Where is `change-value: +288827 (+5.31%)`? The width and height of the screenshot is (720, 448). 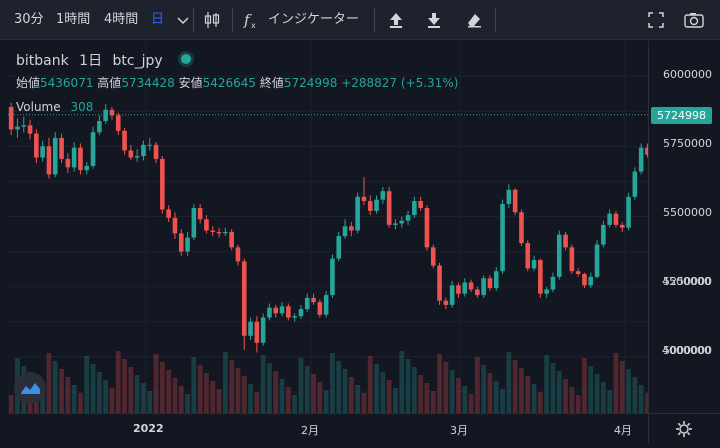
change-value: +288827 (+5.31%) is located at coordinates (400, 83).